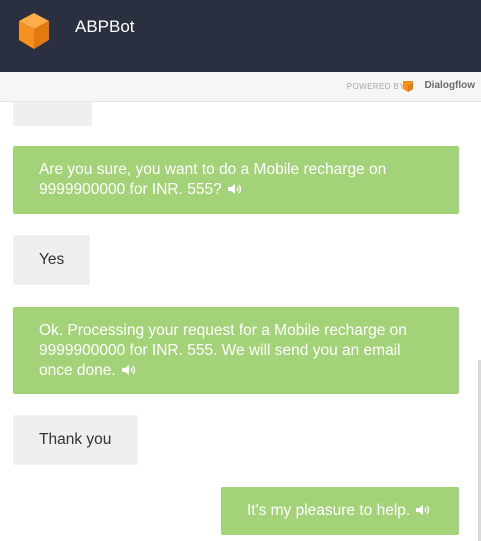  Describe the element at coordinates (52, 114) in the screenshot. I see `user-message-partial: 555` at that location.